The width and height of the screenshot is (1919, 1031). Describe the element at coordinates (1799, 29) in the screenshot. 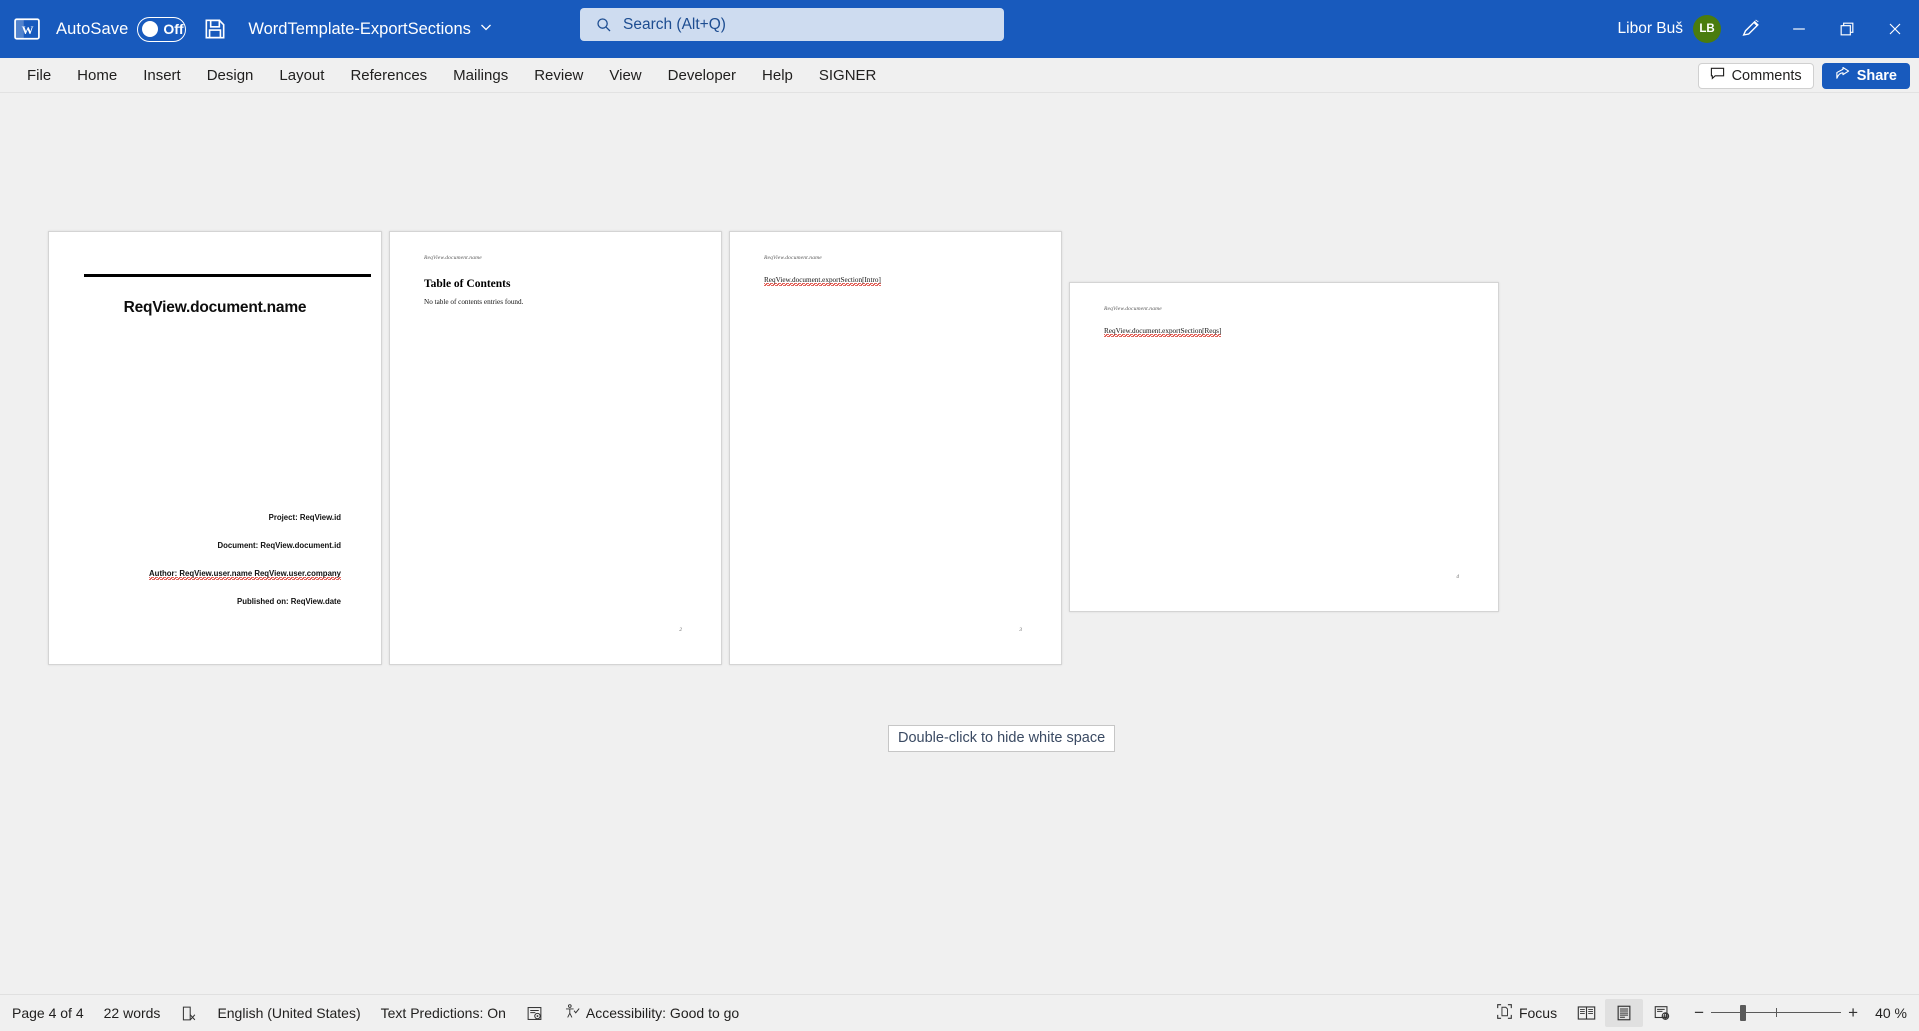

I see `minimize-button` at that location.